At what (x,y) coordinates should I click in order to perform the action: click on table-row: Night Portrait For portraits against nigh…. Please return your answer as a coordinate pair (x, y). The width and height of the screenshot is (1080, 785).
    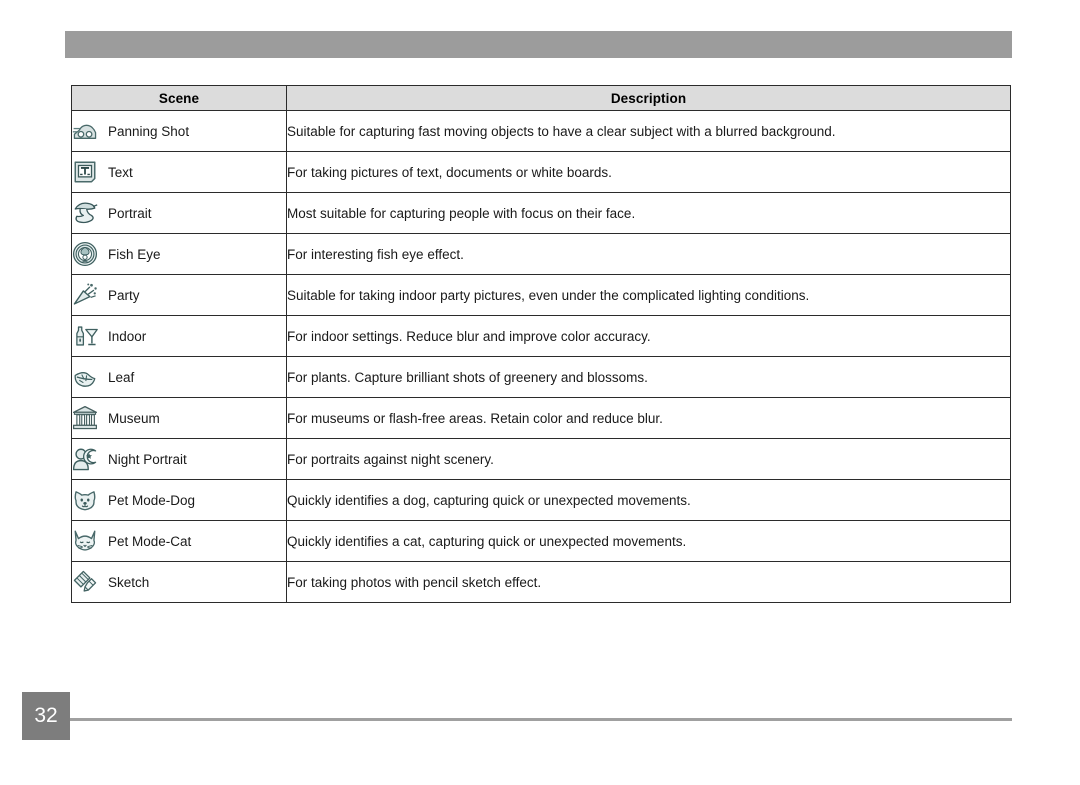
    Looking at the image, I should click on (541, 459).